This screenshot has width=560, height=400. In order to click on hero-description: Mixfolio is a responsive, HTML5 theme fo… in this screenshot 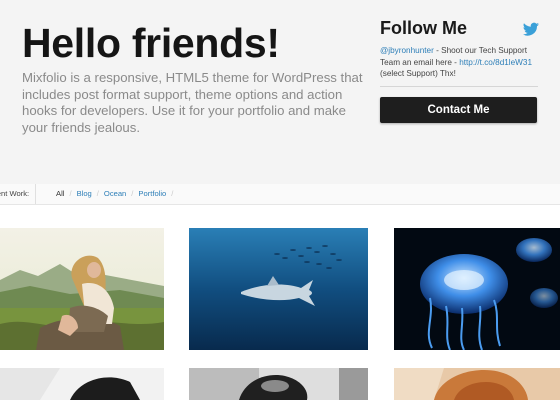, I will do `click(192, 102)`.